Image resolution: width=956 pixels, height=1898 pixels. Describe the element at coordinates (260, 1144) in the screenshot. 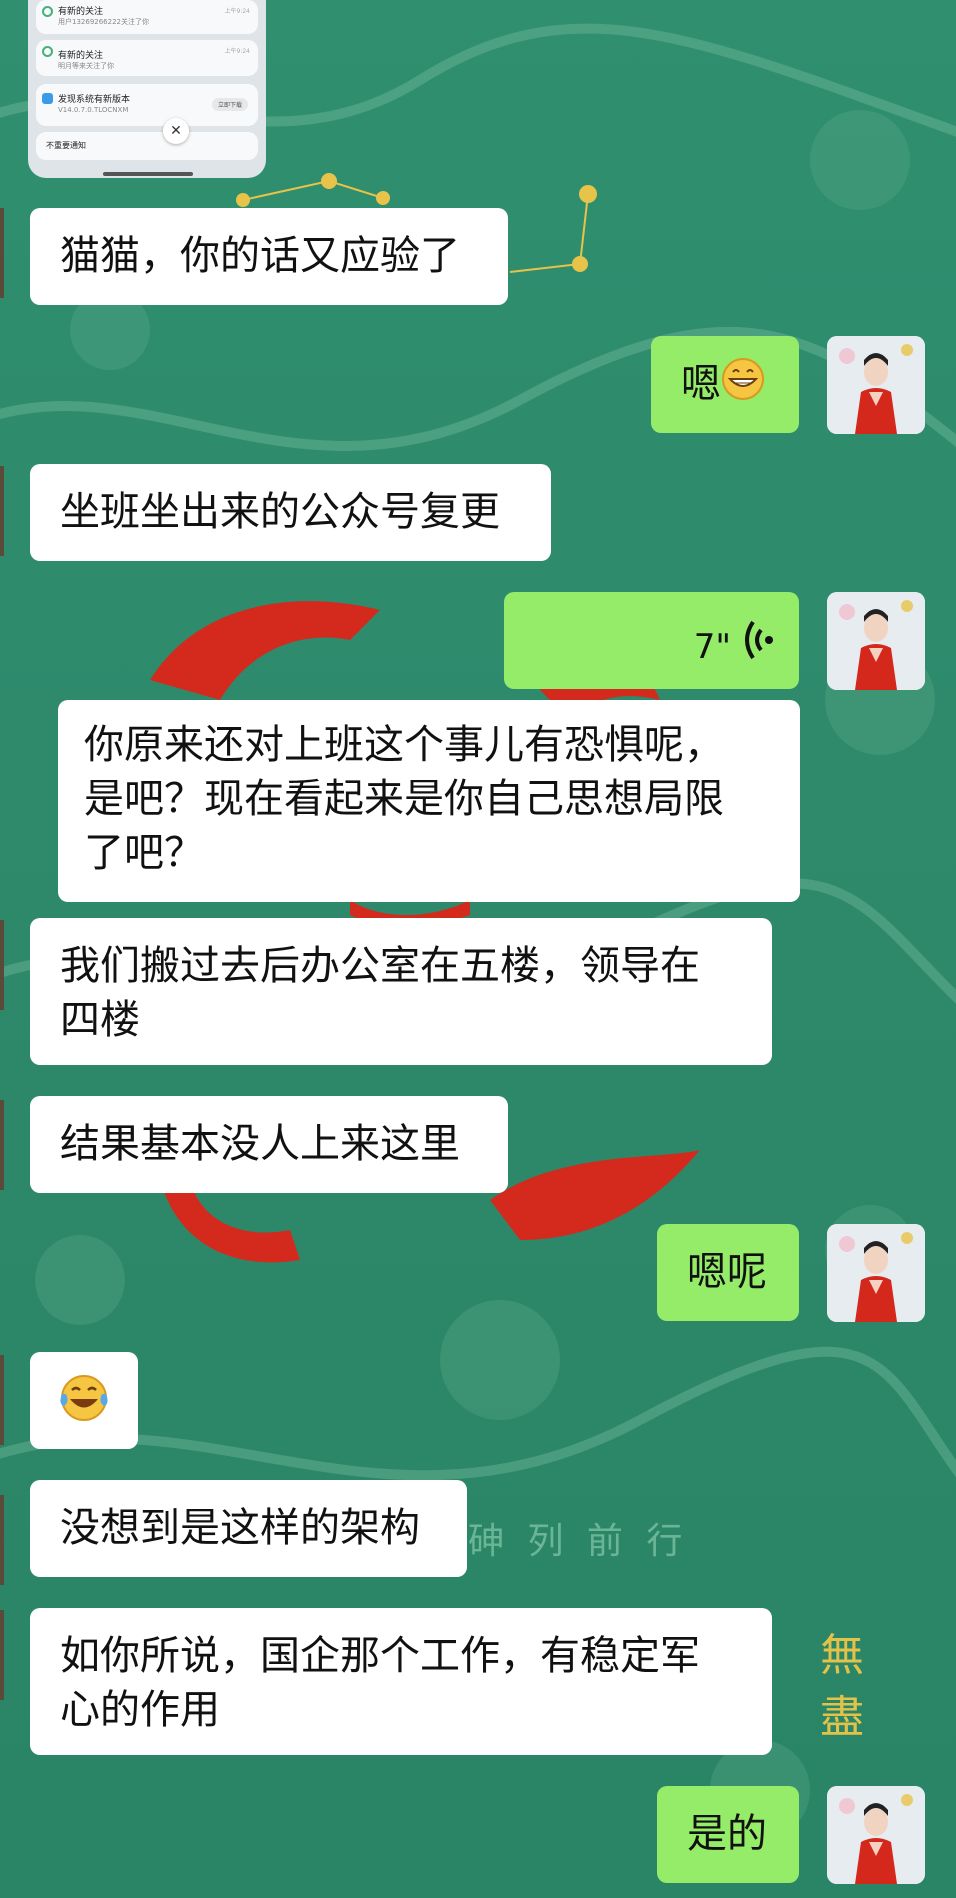

I see `message-text: 结果基本没人上来这里` at that location.